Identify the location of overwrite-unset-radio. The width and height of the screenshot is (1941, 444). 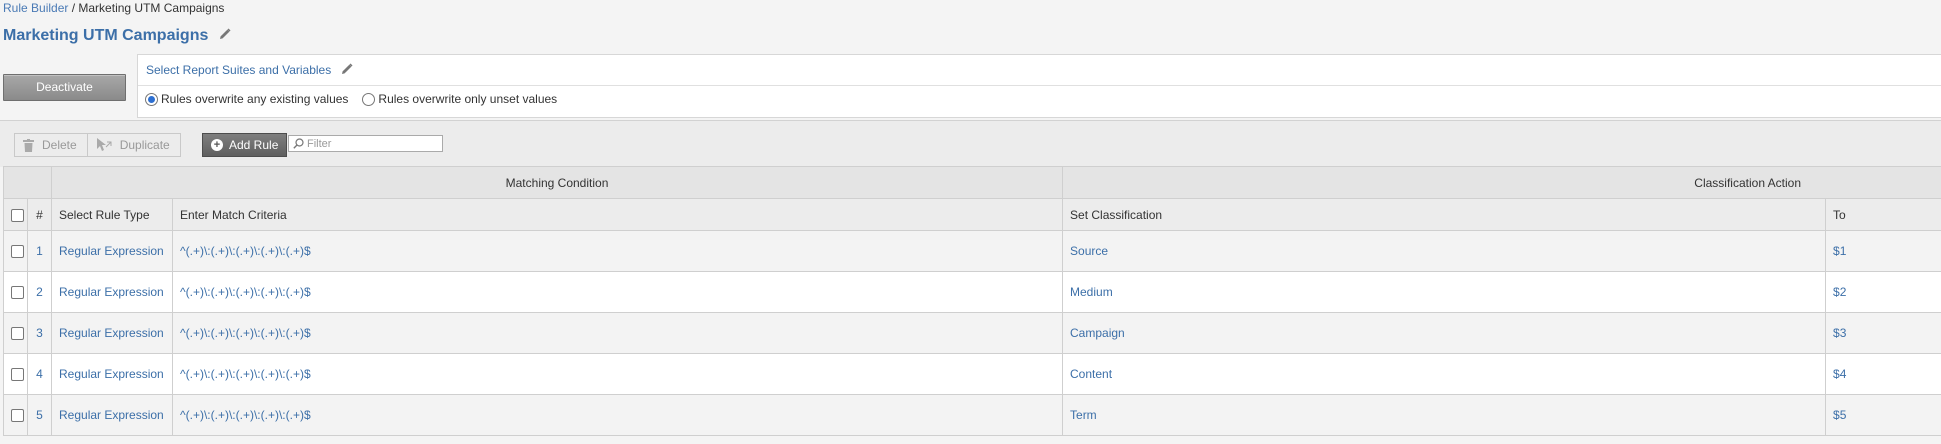
(369, 99).